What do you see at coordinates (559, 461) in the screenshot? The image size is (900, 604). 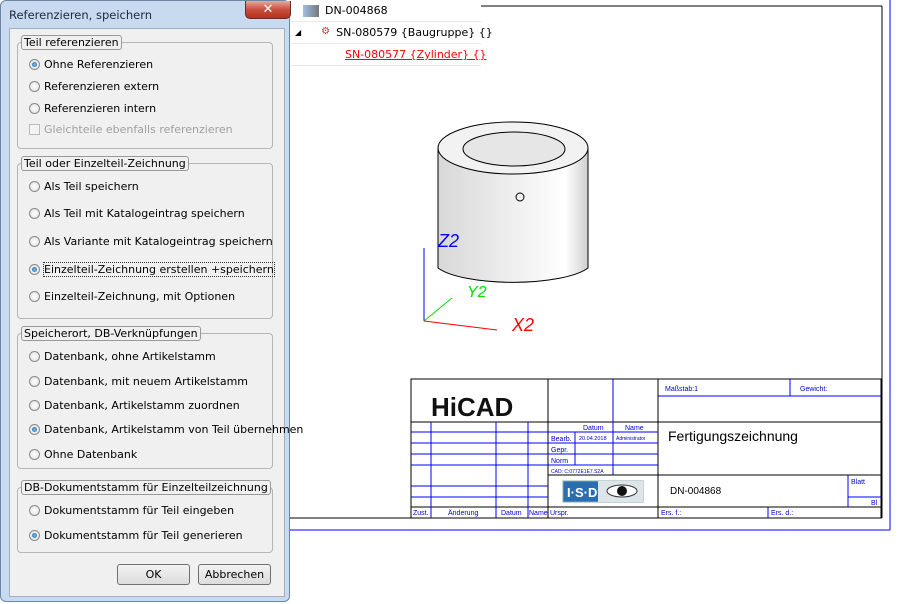 I see `norm-label: Norm` at bounding box center [559, 461].